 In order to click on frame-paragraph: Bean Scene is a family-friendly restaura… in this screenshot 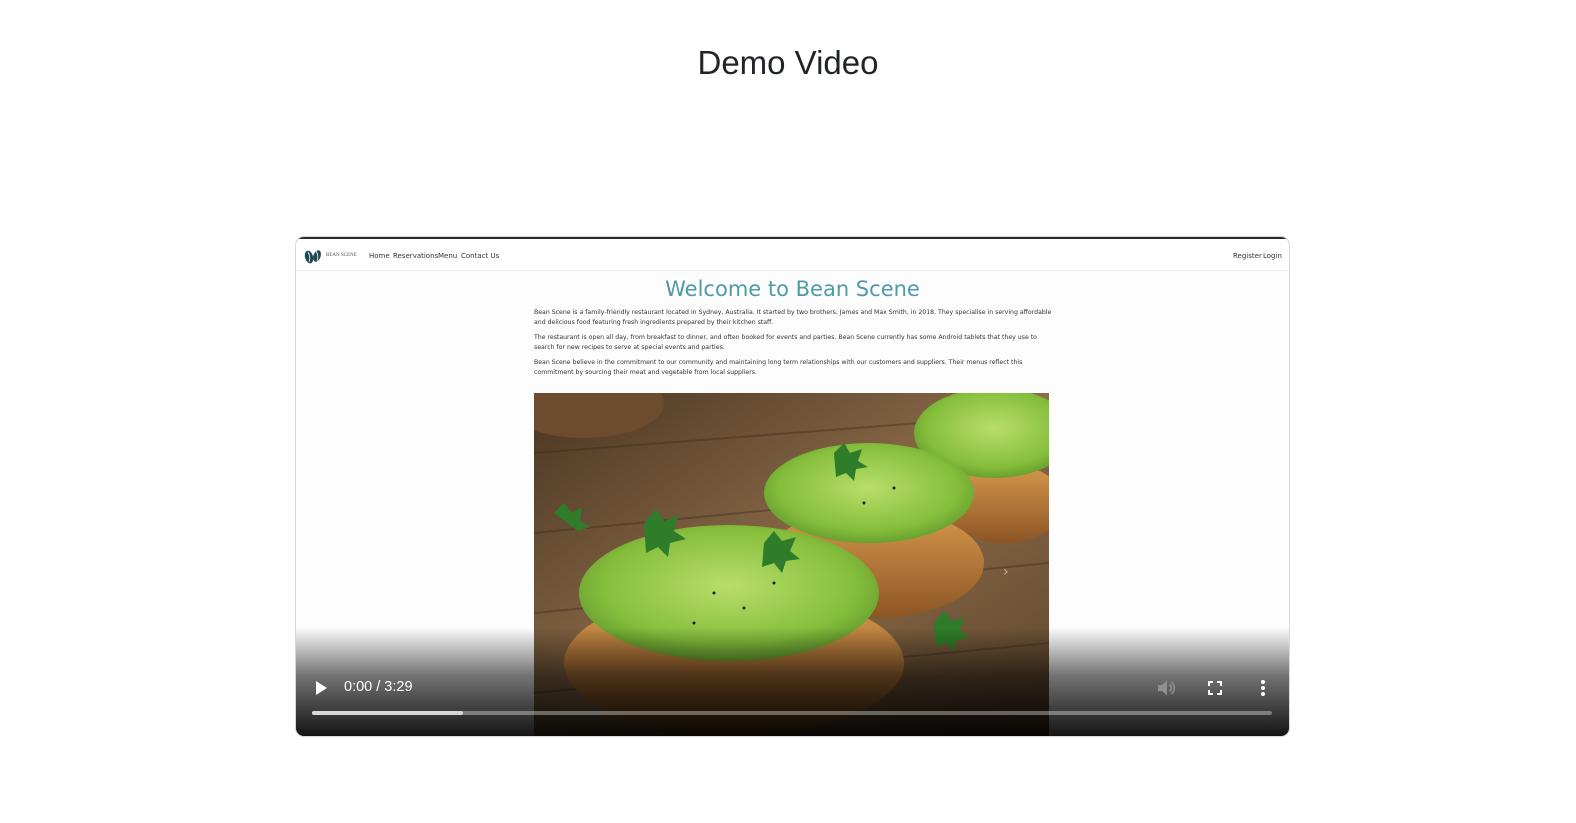, I will do `click(793, 317)`.